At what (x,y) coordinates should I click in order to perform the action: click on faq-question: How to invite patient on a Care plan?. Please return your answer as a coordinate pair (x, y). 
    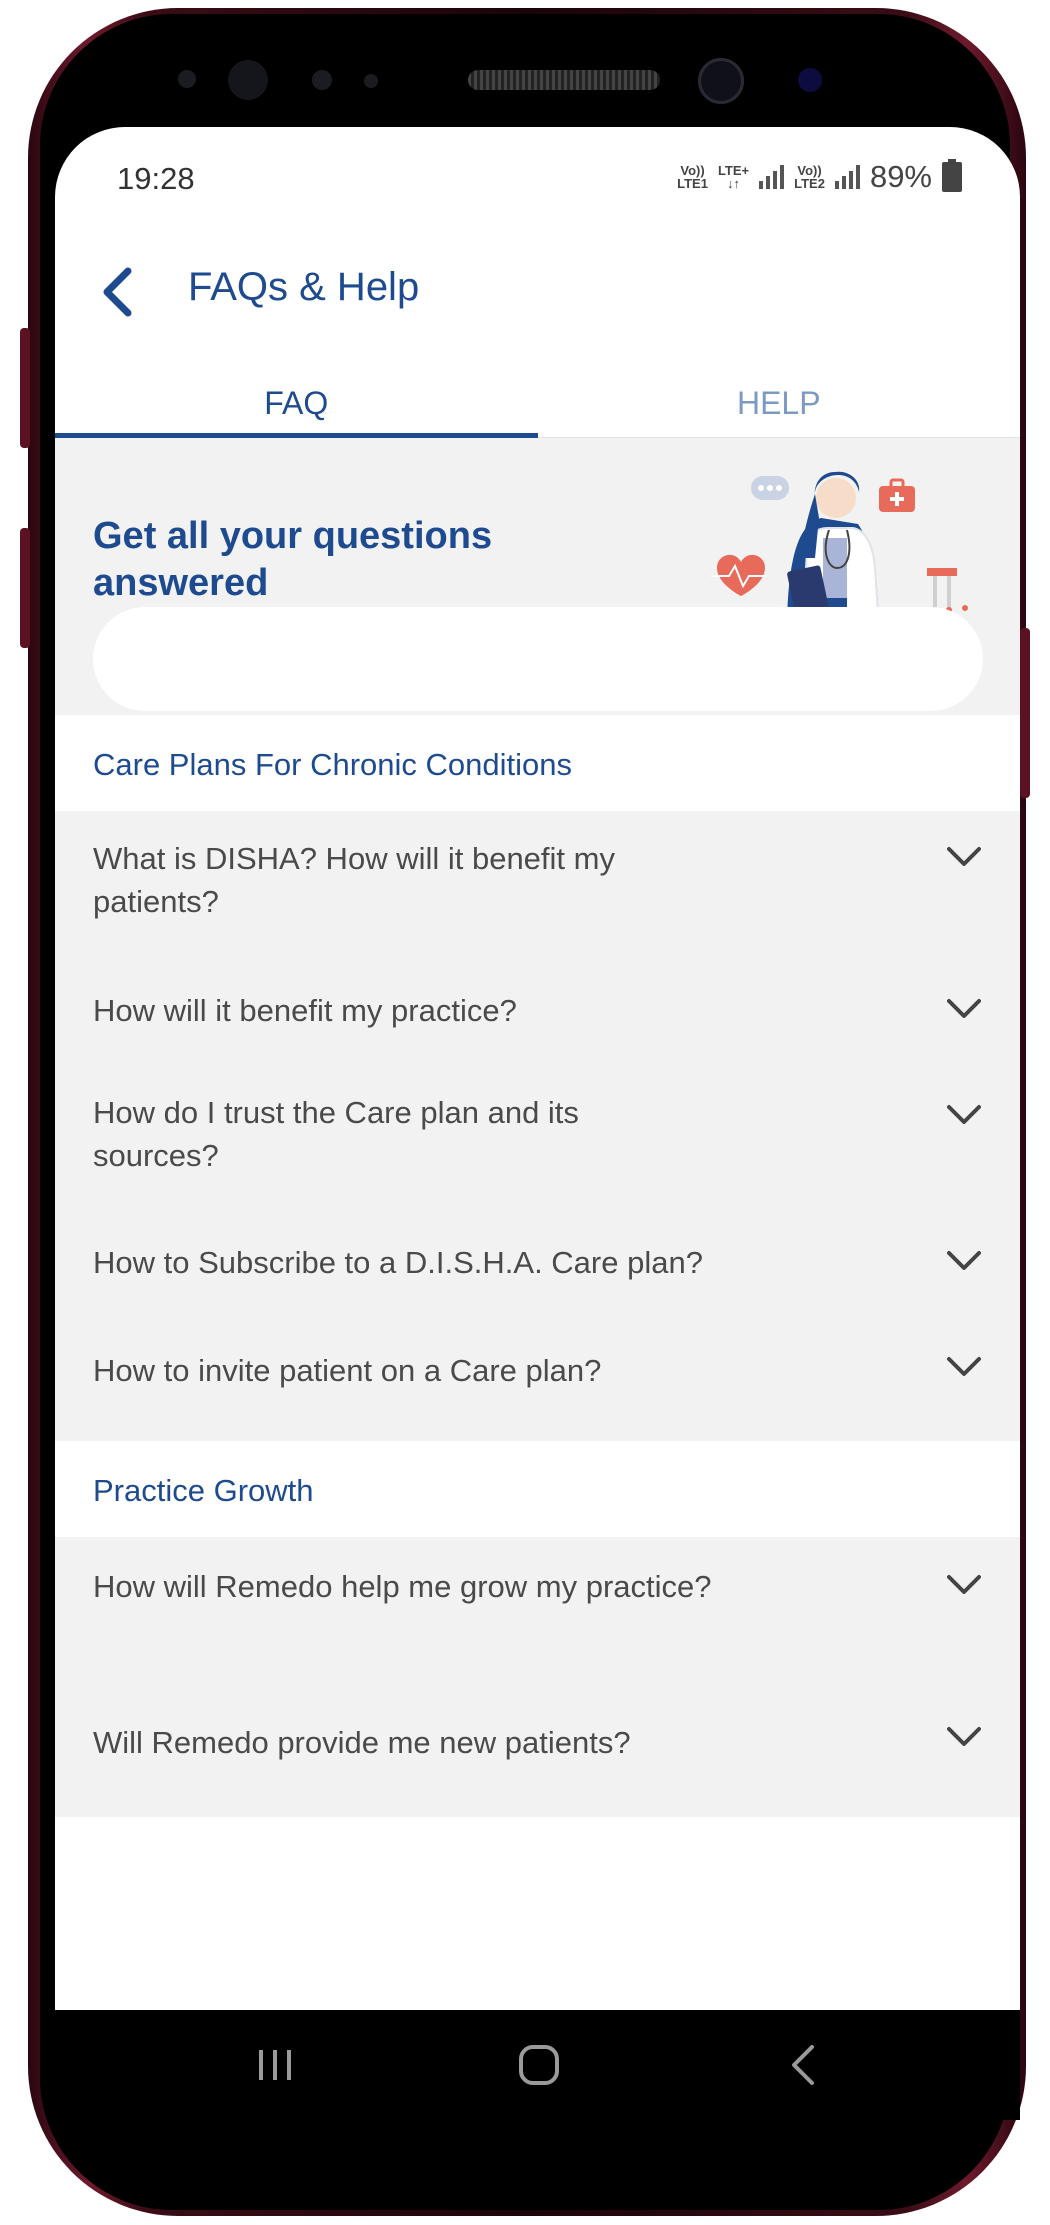
    Looking at the image, I should click on (347, 1370).